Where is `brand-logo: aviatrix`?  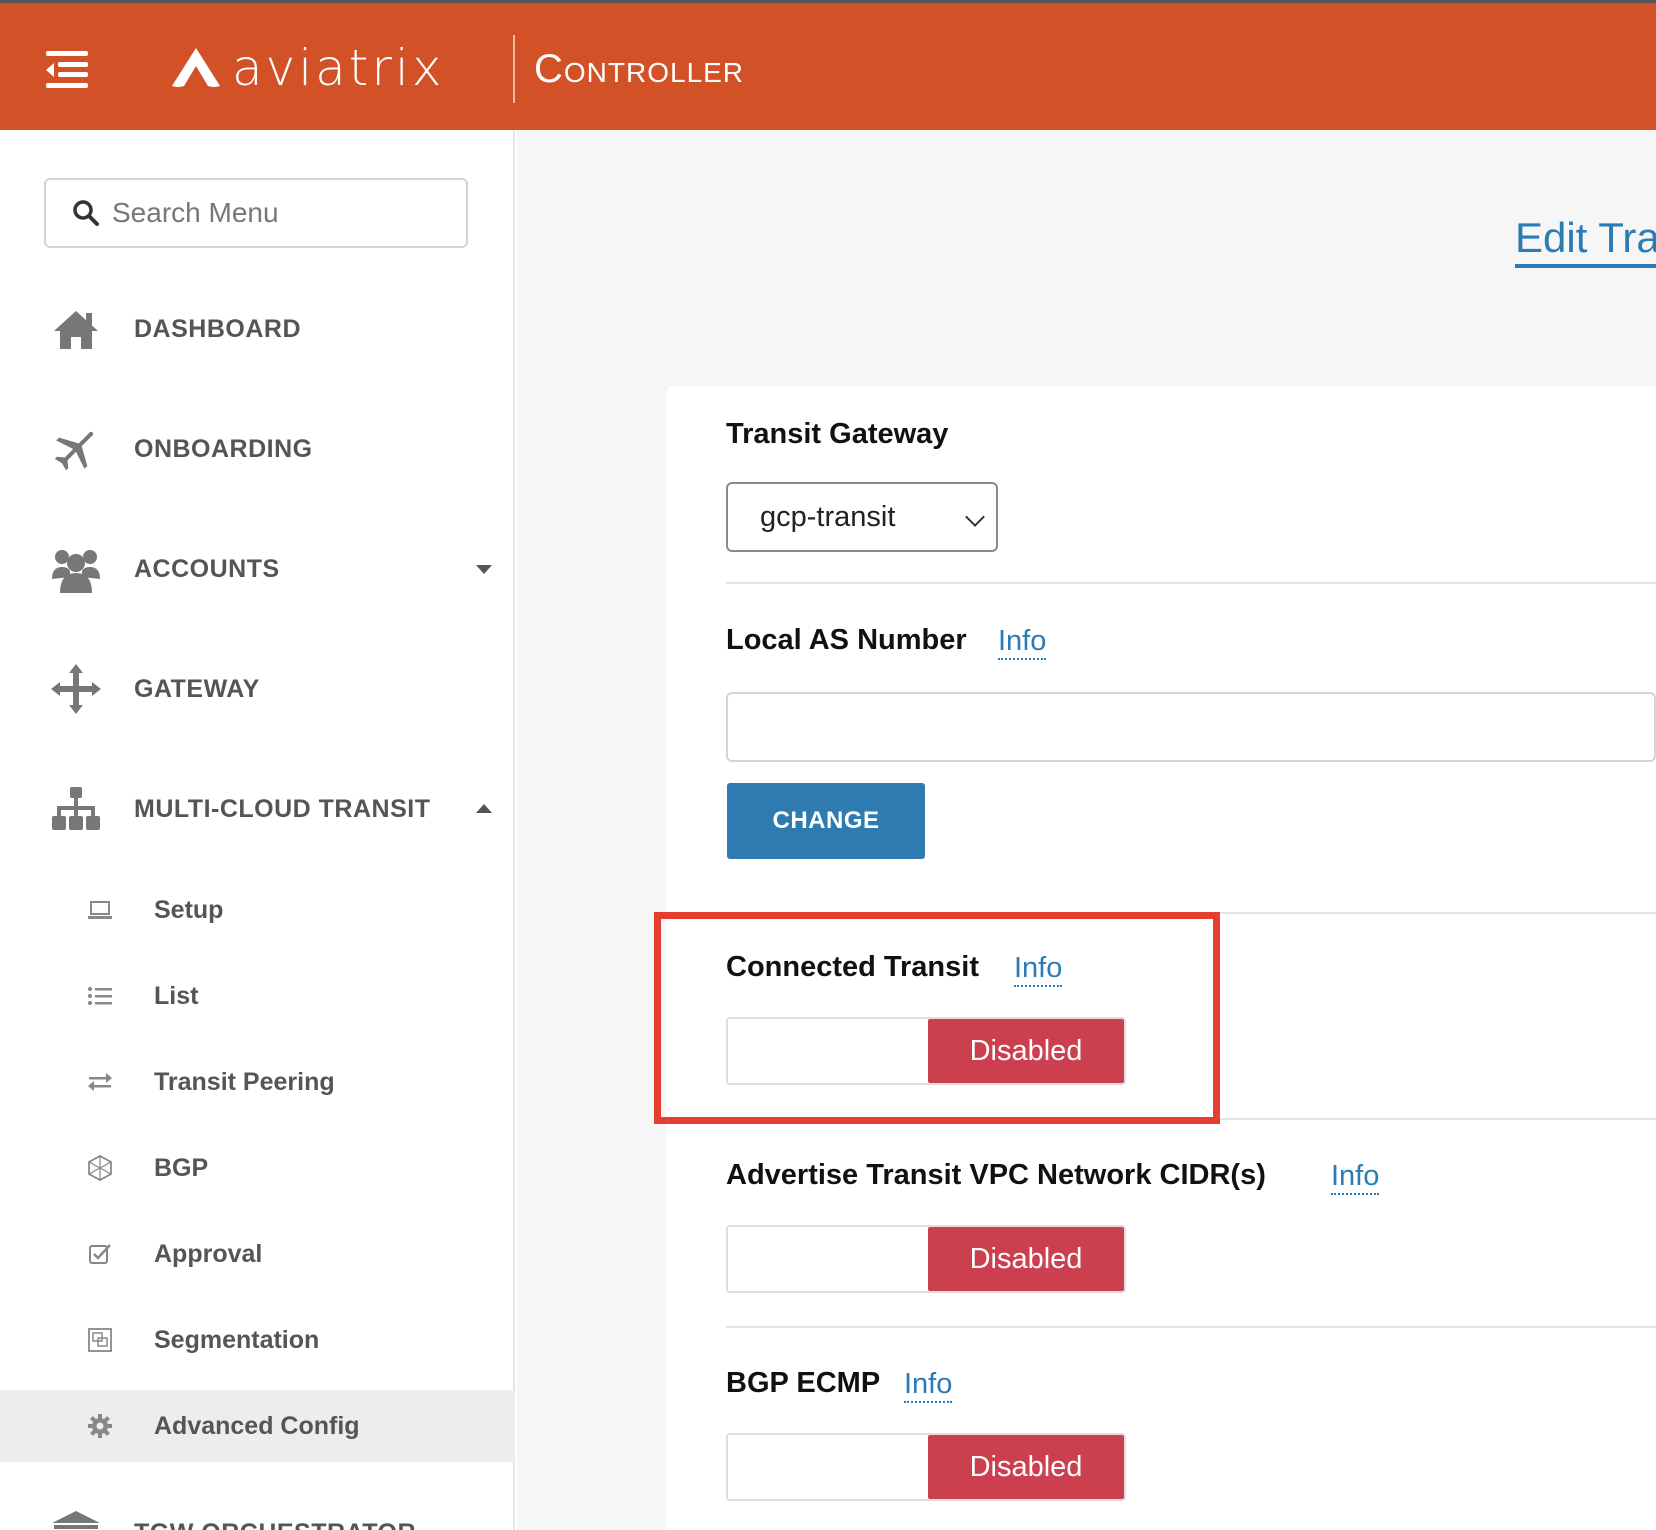
brand-logo: aviatrix is located at coordinates (307, 68).